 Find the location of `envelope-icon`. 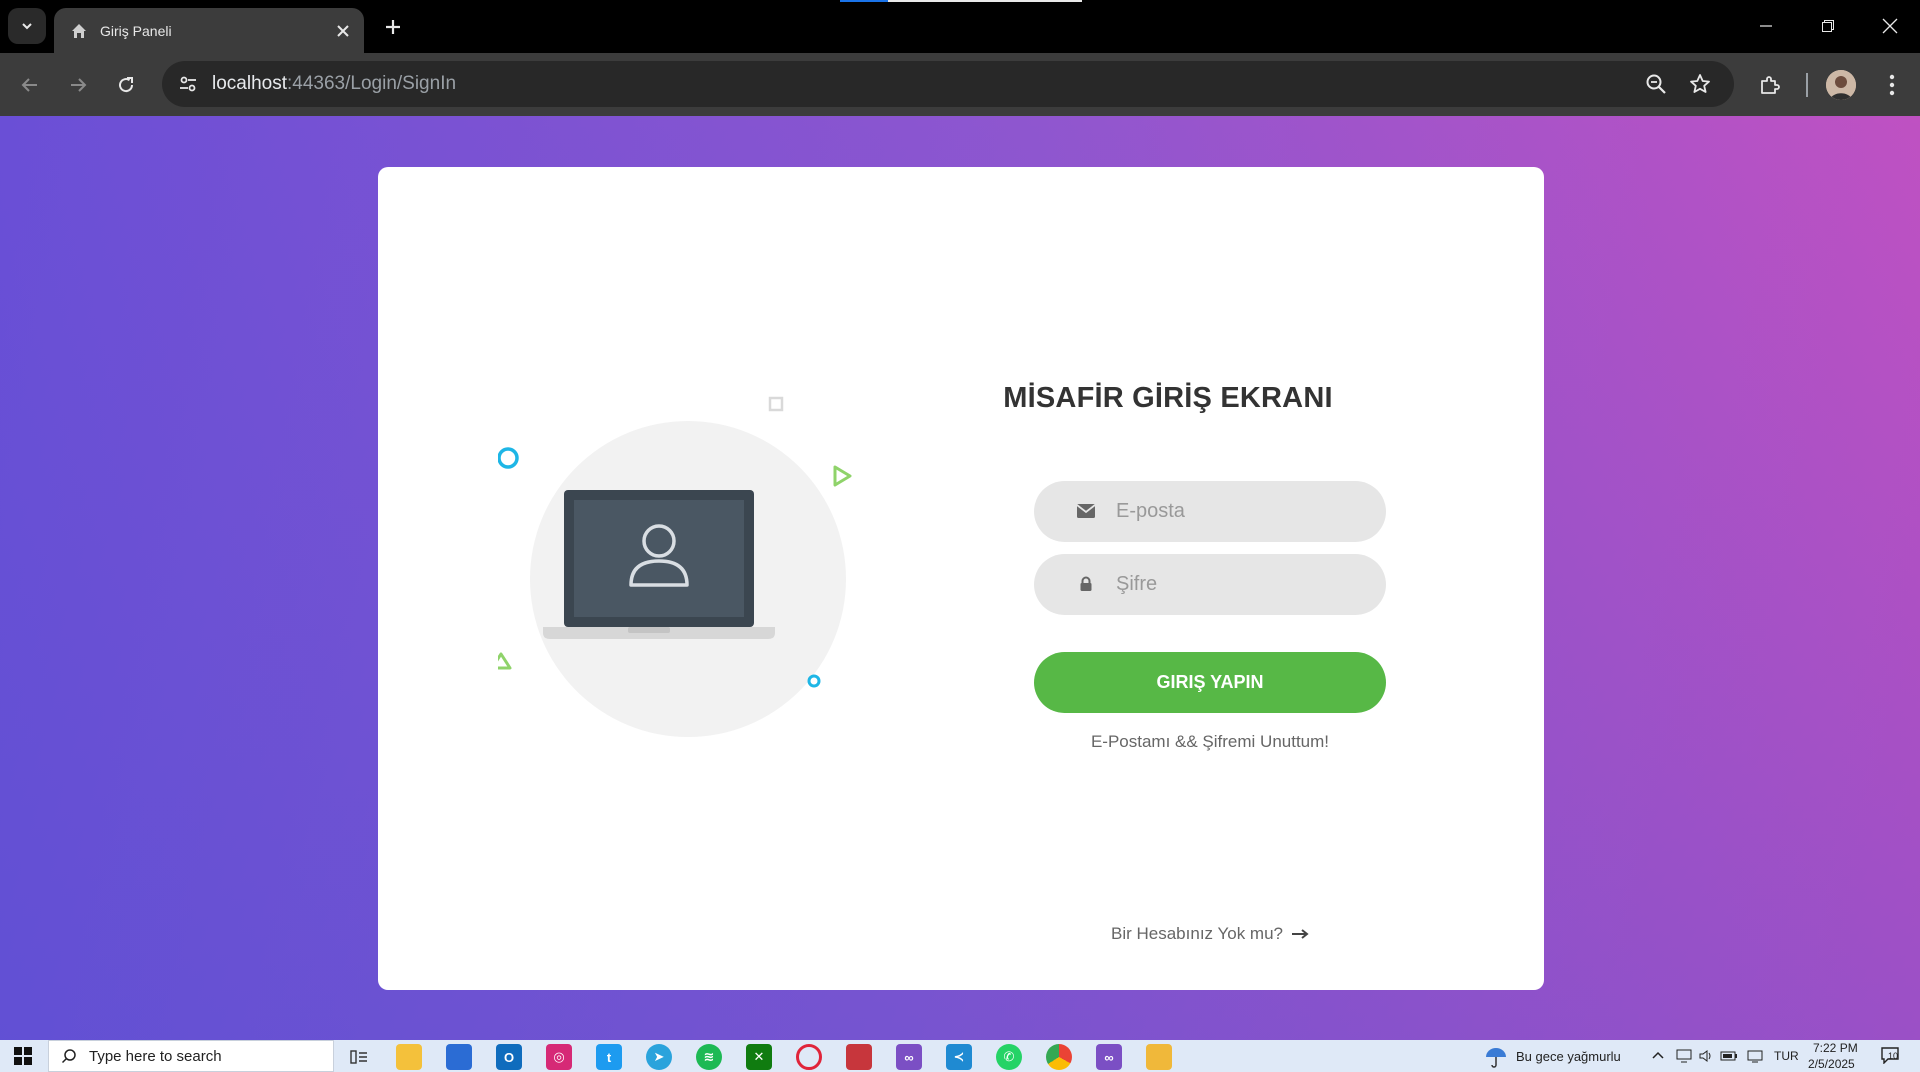

envelope-icon is located at coordinates (1086, 511).